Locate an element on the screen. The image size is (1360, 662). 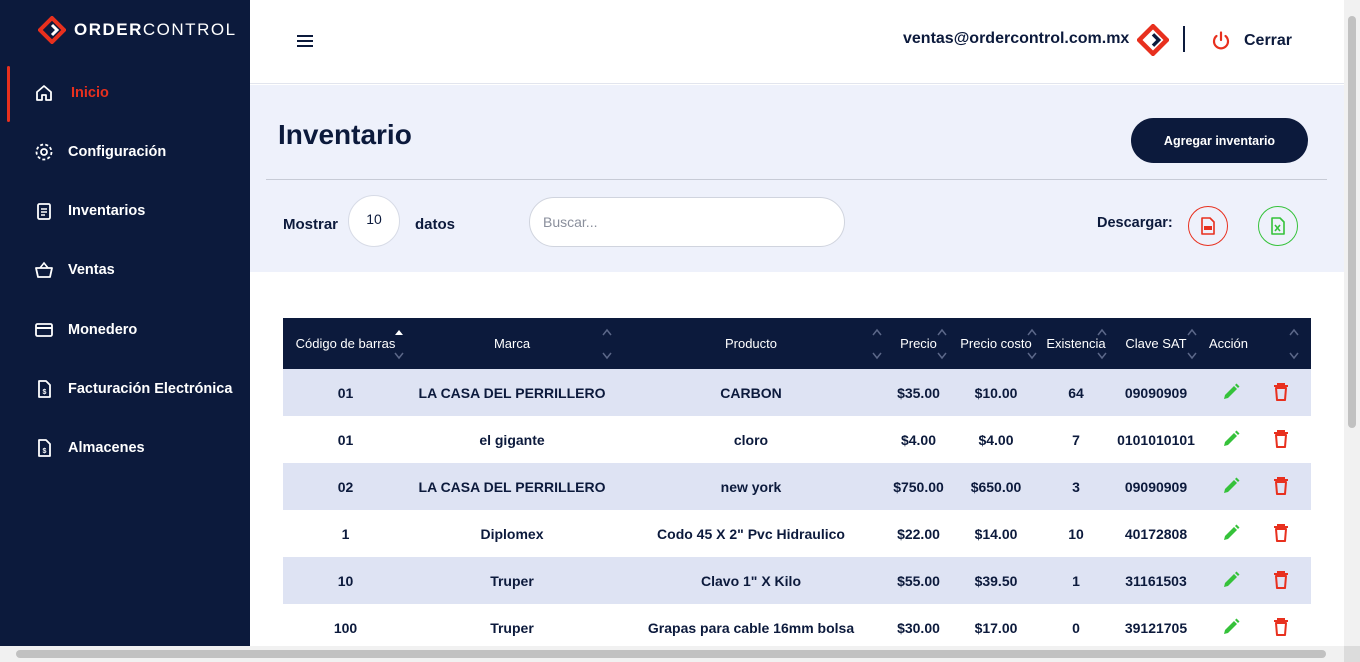
cell-precio: $22.00 is located at coordinates (918, 533).